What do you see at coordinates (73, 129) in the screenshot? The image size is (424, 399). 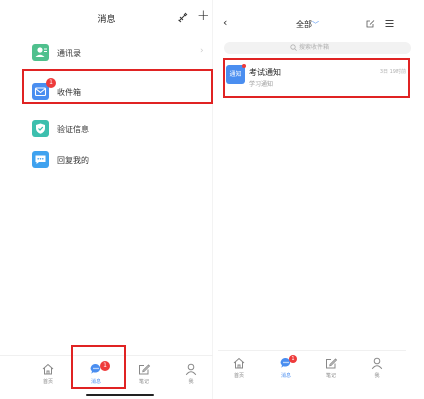 I see `list-item-label: 验证信息` at bounding box center [73, 129].